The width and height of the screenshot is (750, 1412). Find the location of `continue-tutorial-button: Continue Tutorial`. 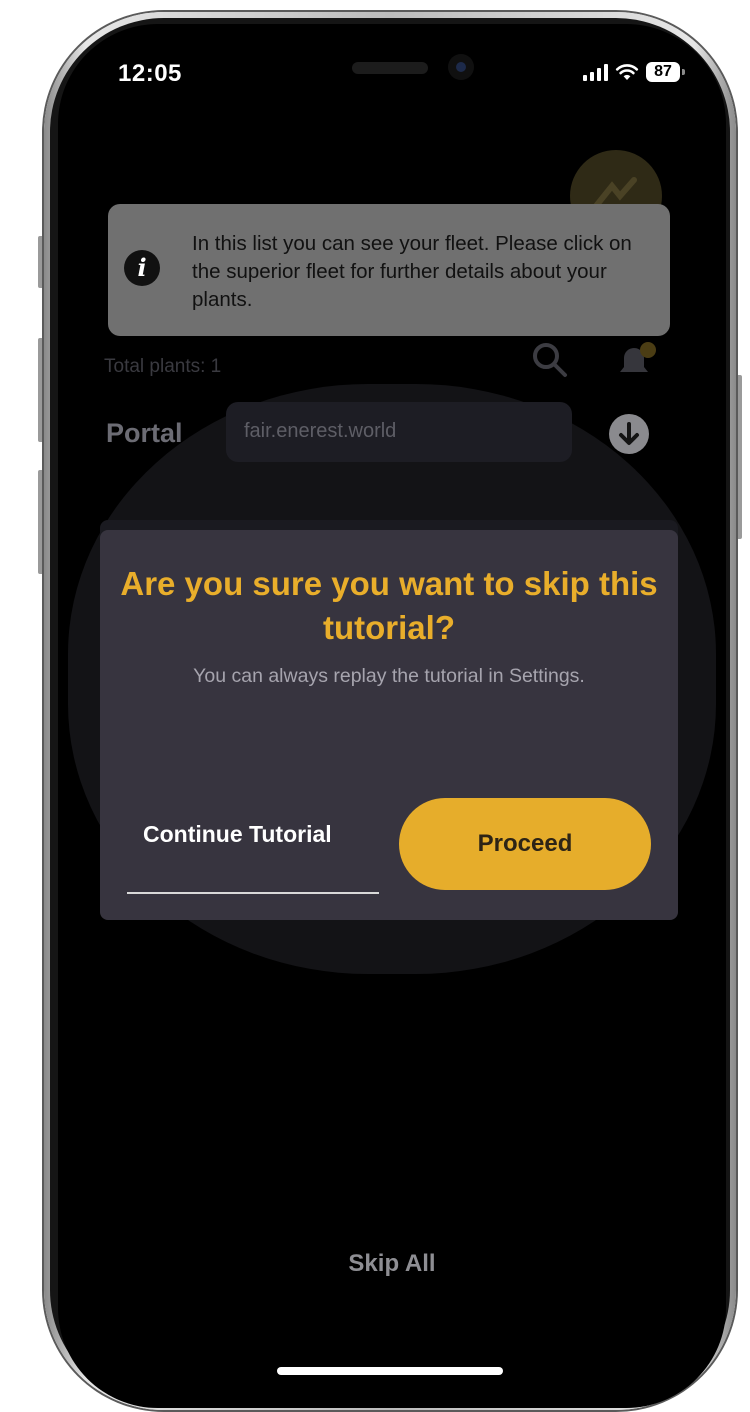

continue-tutorial-button: Continue Tutorial is located at coordinates (253, 856).